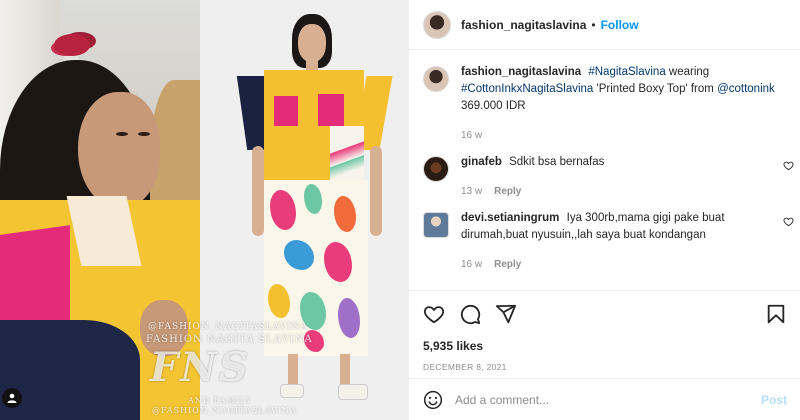 This screenshot has width=800, height=420. Describe the element at coordinates (200, 367) in the screenshot. I see `watermark-logo: FNS` at that location.